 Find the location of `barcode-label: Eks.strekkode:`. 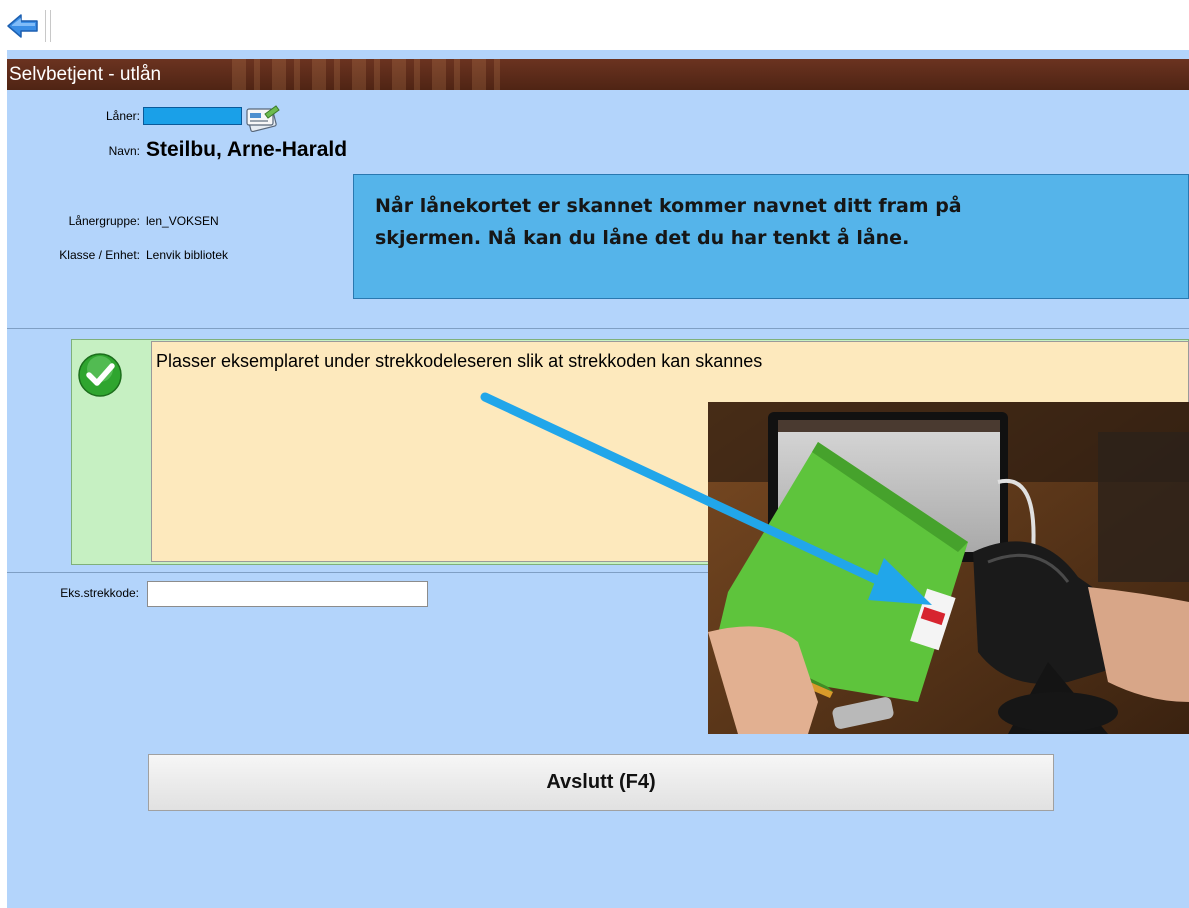

barcode-label: Eks.strekkode: is located at coordinates (99, 593).